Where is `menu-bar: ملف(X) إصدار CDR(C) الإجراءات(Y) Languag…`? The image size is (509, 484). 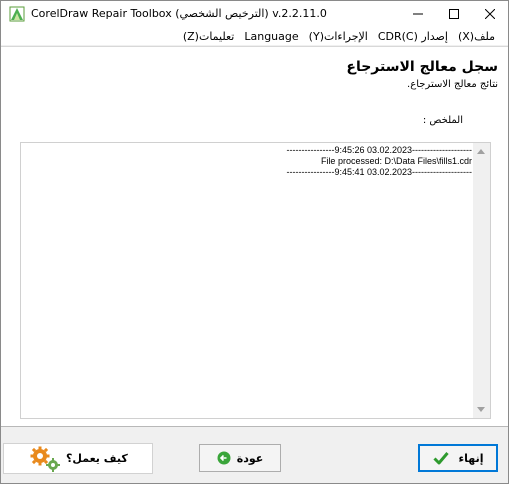
menu-bar: ملف(X) إصدار CDR(C) الإجراءات(Y) Languag… is located at coordinates (254, 36).